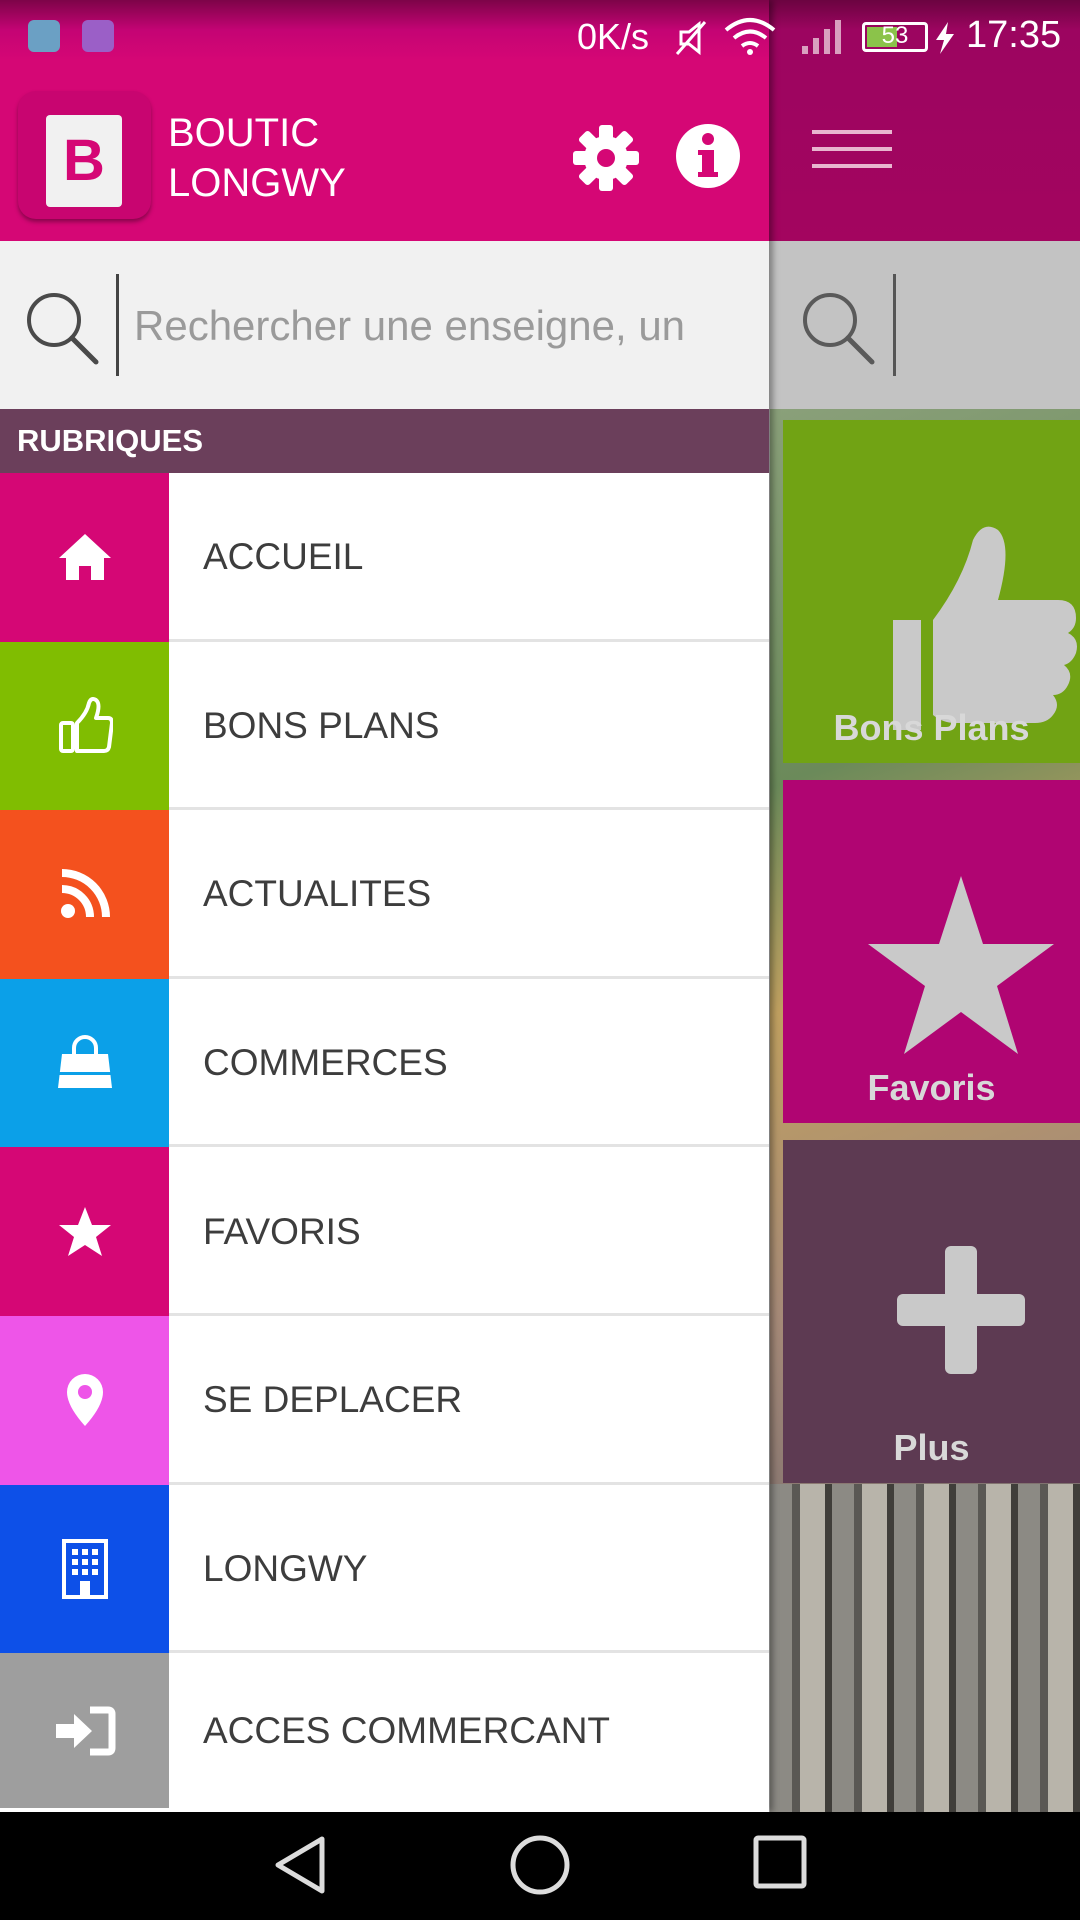 The image size is (1080, 1920). I want to click on menu-item-longwy: LONGWY, so click(384, 1569).